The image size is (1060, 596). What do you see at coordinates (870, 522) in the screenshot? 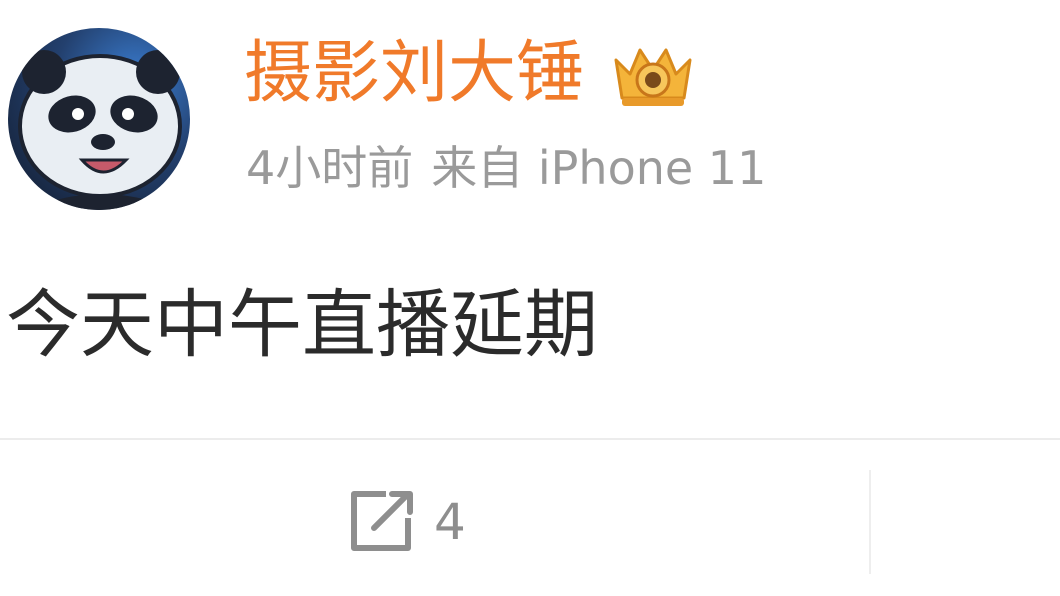
I see `action-separator` at bounding box center [870, 522].